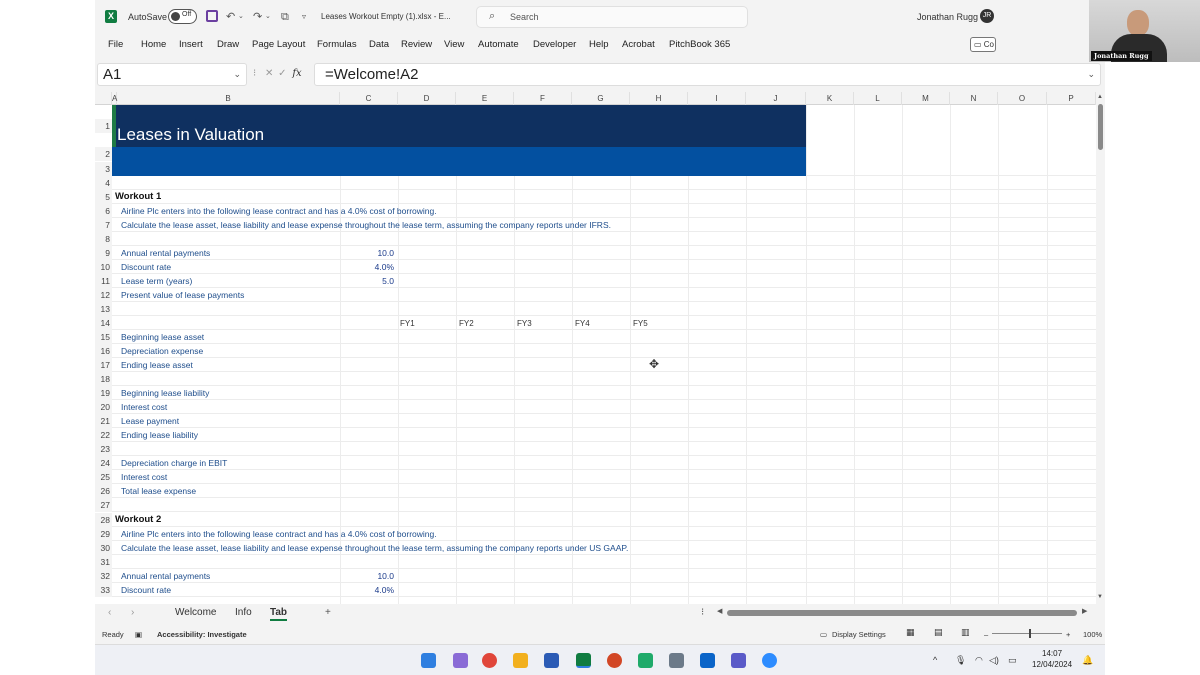 Image resolution: width=1200 pixels, height=675 pixels. I want to click on scroll-up-icon: ▲, so click(1100, 97).